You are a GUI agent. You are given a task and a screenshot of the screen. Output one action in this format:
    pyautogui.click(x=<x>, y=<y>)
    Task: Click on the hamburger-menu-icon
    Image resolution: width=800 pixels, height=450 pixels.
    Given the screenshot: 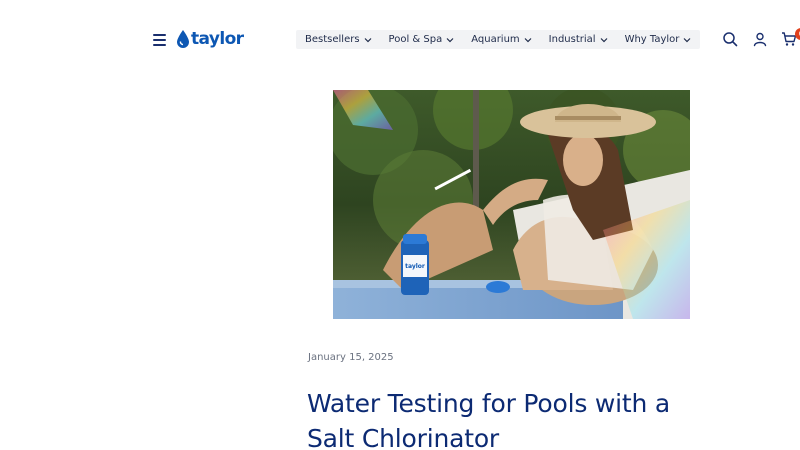 What is the action you would take?
    pyautogui.click(x=160, y=39)
    